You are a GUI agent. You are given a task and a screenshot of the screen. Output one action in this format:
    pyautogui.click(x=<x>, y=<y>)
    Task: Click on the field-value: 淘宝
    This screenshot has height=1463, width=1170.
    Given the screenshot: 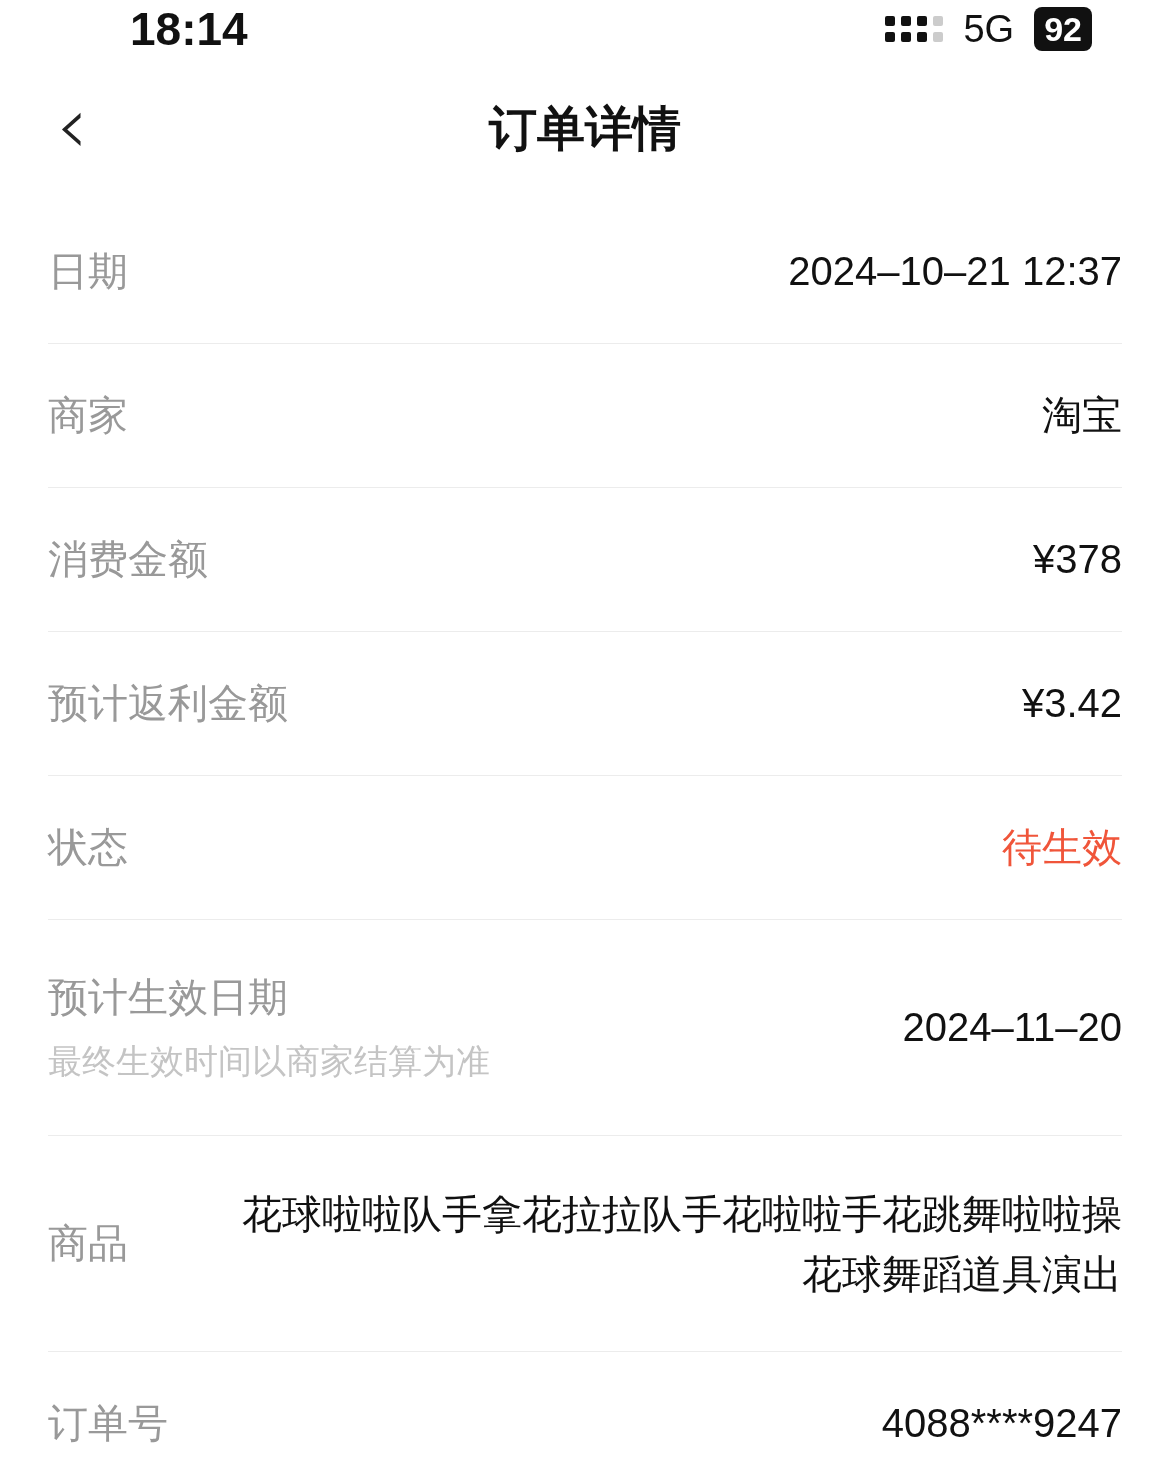 What is the action you would take?
    pyautogui.click(x=1082, y=415)
    